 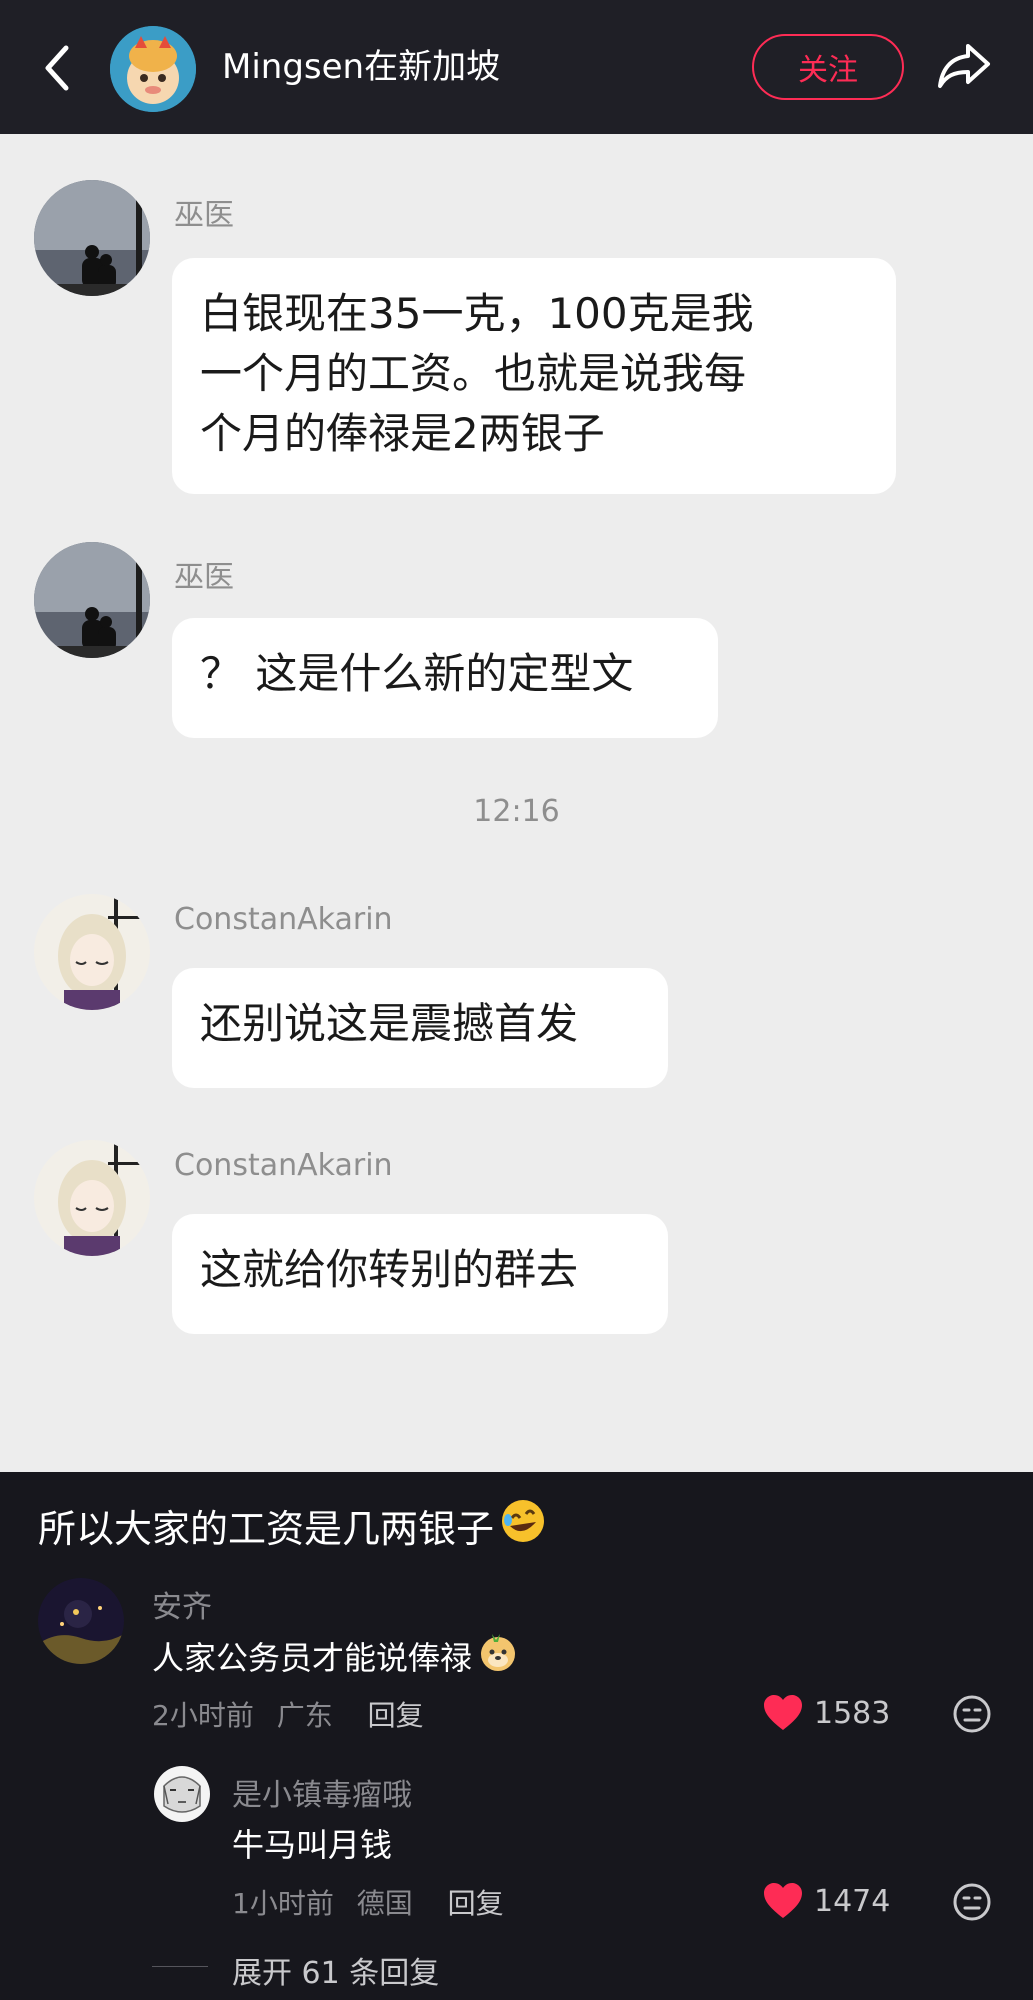 I want to click on expand-divider, so click(x=180, y=1966).